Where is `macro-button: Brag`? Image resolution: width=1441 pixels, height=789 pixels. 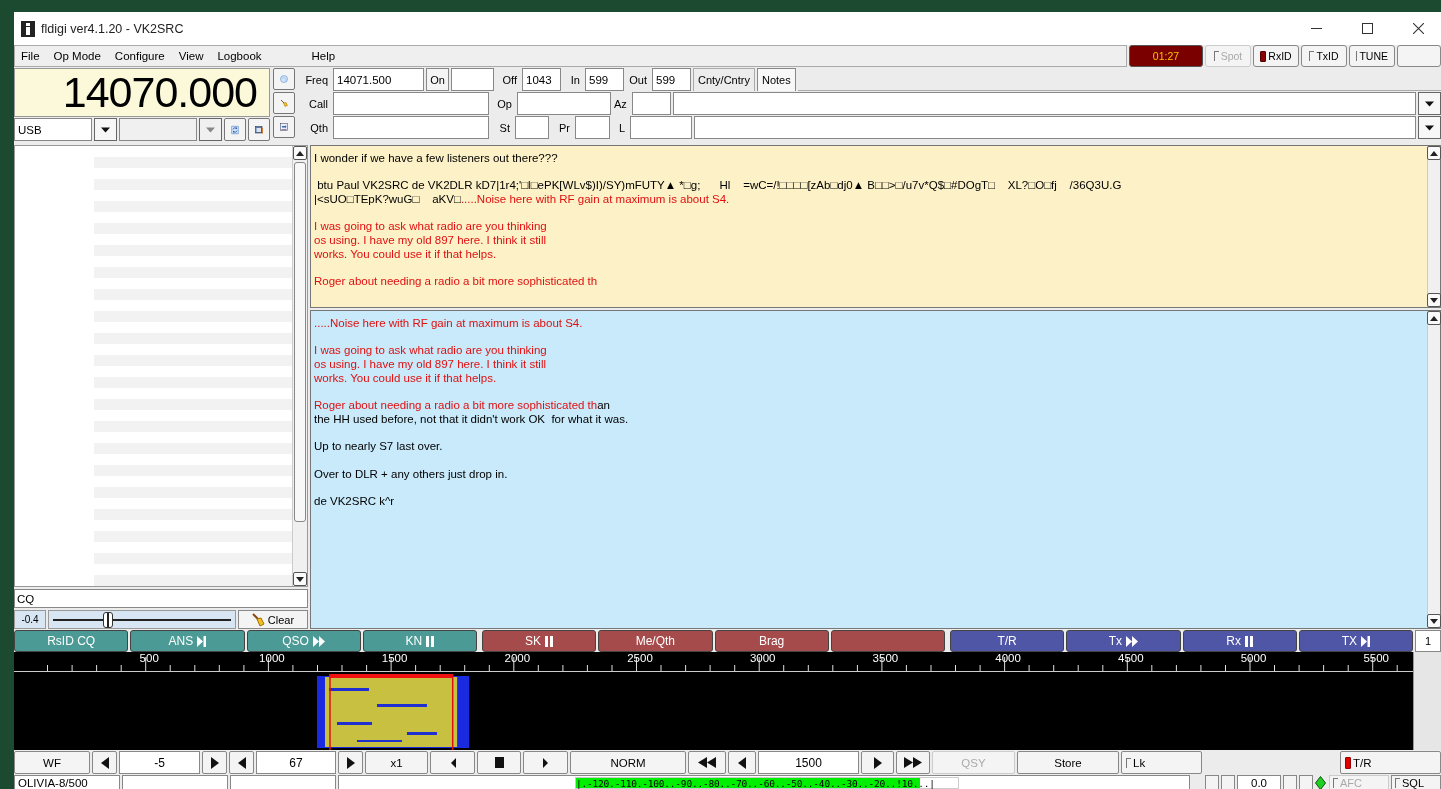
macro-button: Brag is located at coordinates (771, 641).